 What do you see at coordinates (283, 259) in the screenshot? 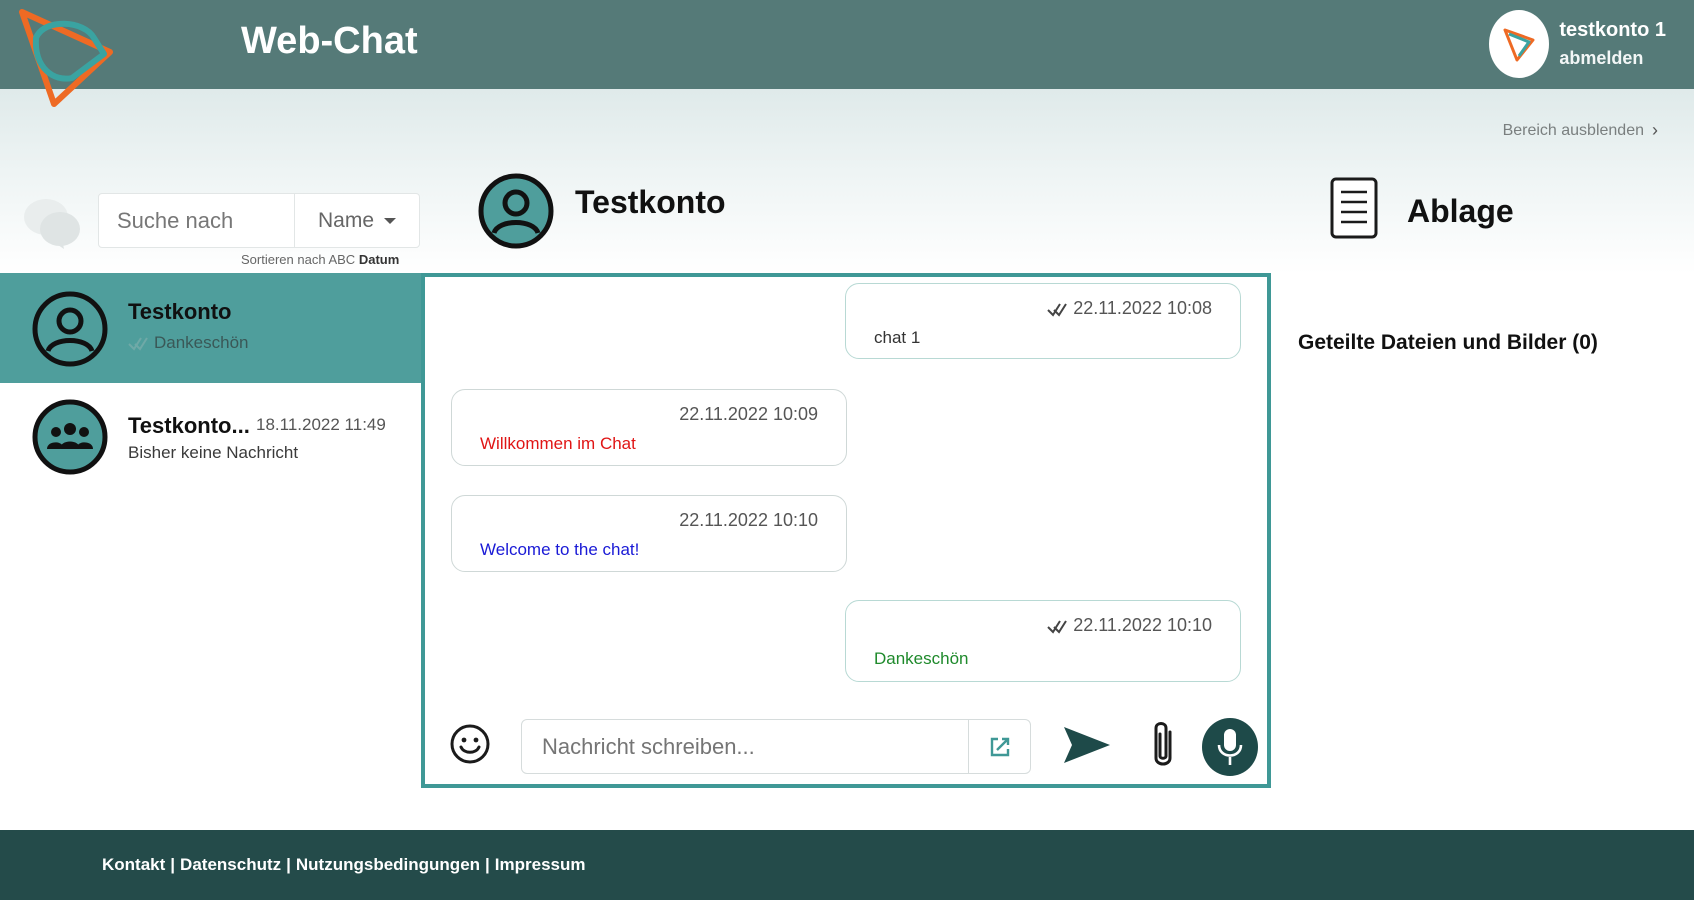
I see `sort-hint-label: Sortieren nach` at bounding box center [283, 259].